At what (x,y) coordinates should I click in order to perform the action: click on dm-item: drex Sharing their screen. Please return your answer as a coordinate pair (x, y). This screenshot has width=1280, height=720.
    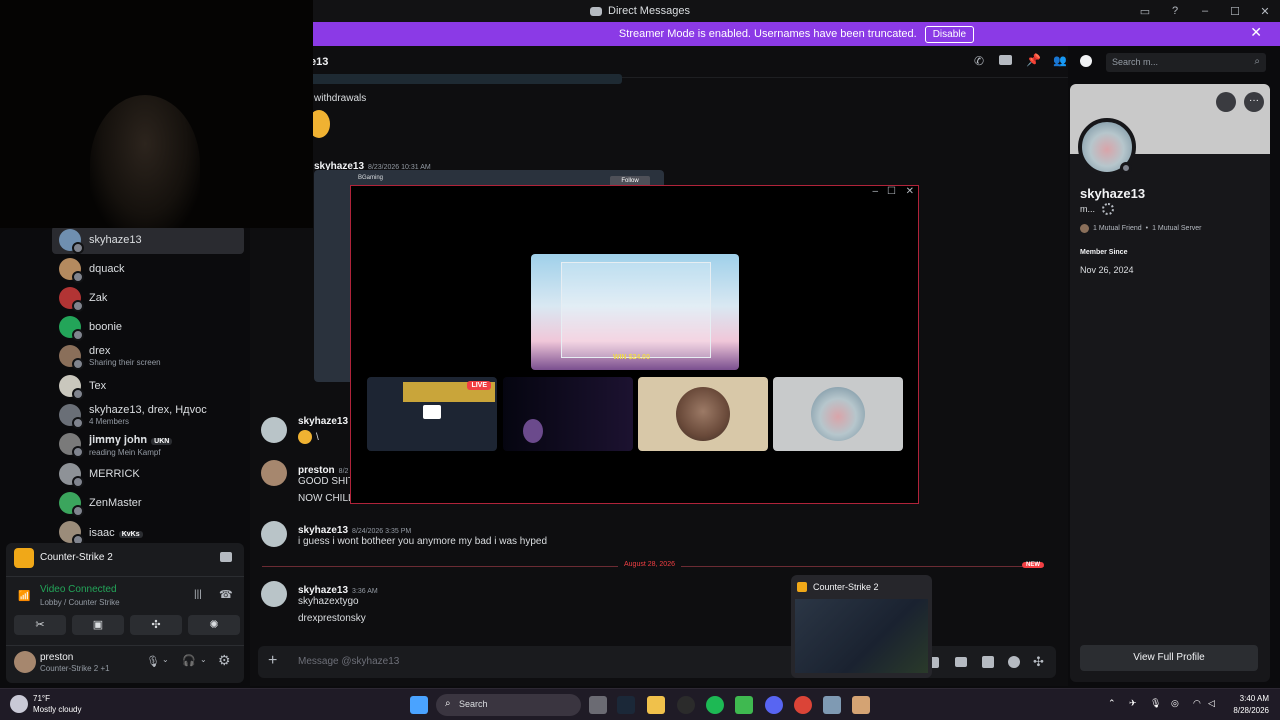
    Looking at the image, I should click on (148, 356).